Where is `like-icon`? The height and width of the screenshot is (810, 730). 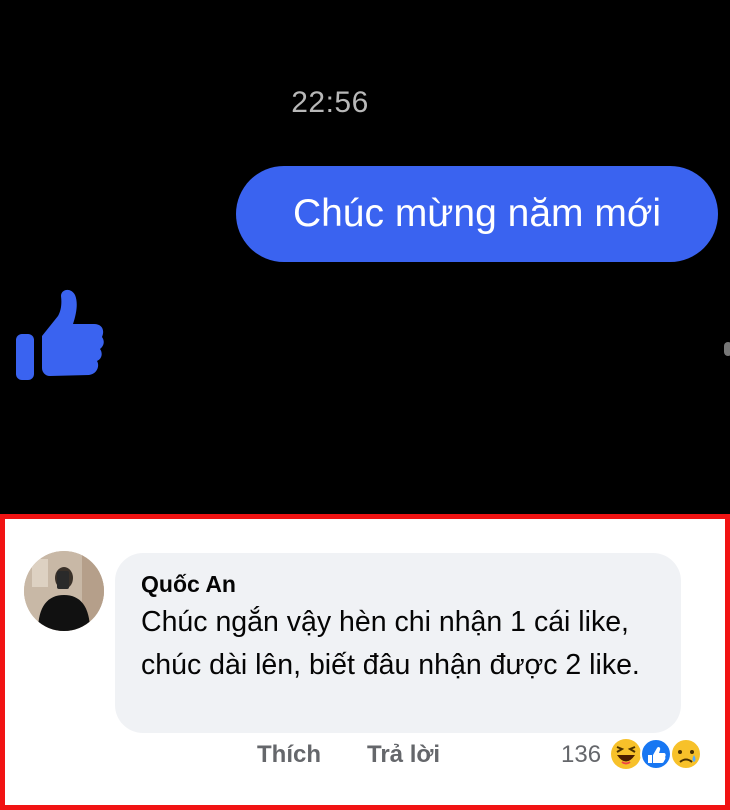
like-icon is located at coordinates (656, 754).